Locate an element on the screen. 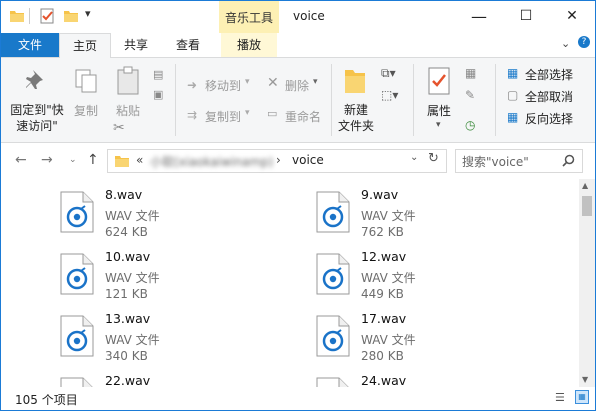 Image resolution: width=596 pixels, height=411 pixels. help-icon: ? is located at coordinates (584, 42).